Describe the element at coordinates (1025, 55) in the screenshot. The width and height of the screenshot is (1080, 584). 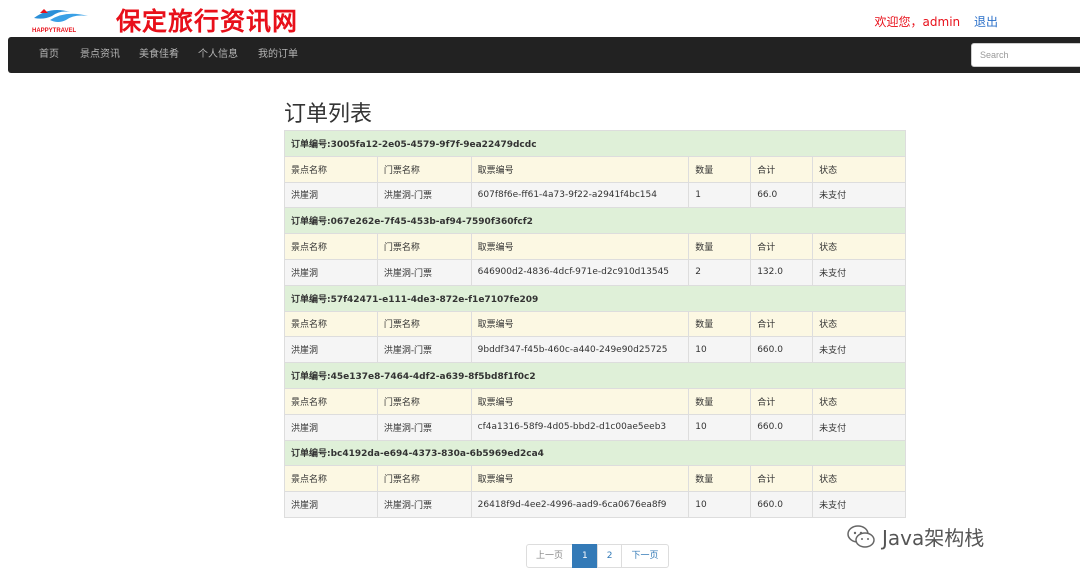
I see `search-input` at that location.